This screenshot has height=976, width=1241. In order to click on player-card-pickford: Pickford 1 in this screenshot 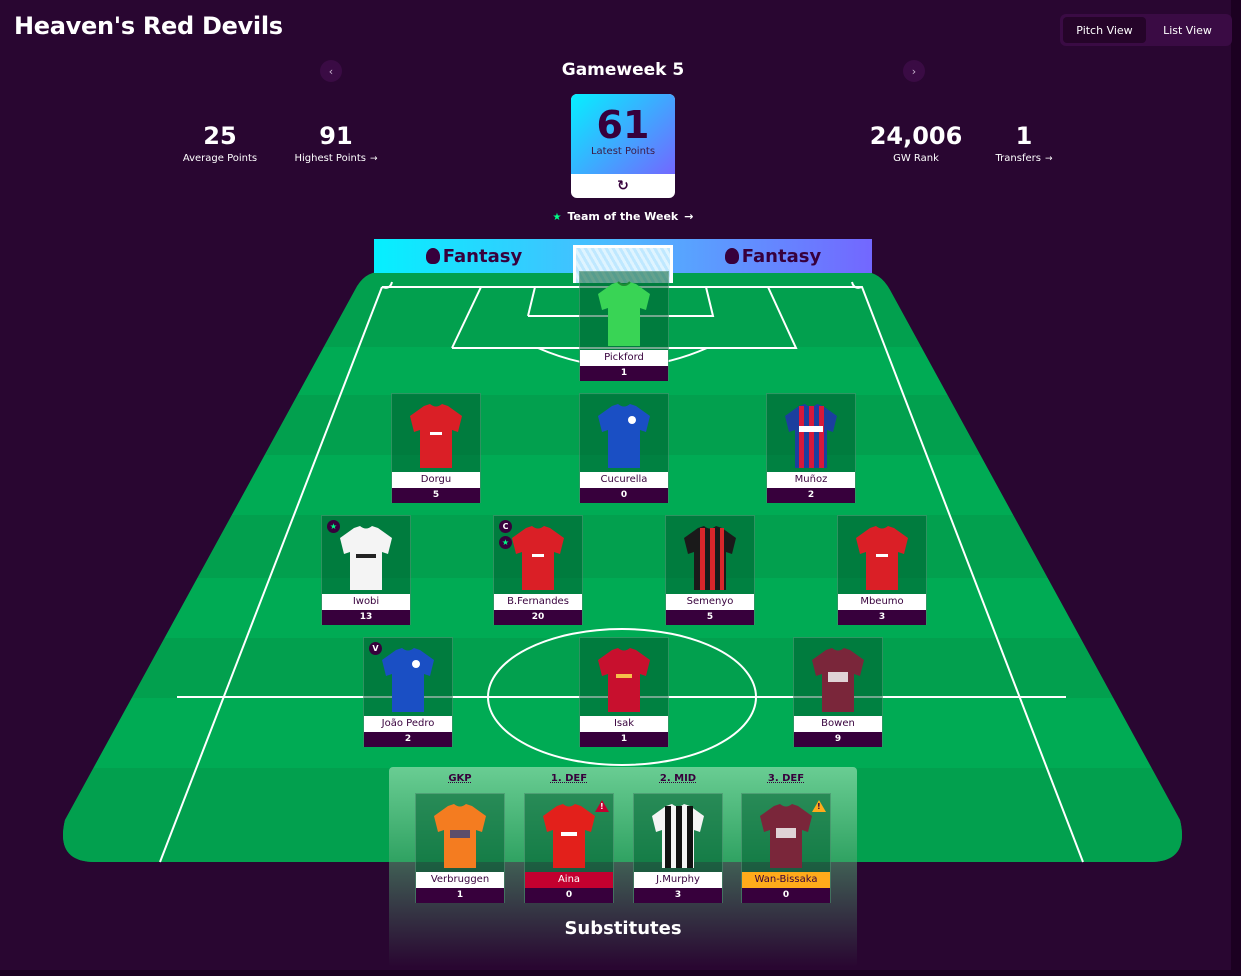, I will do `click(624, 326)`.